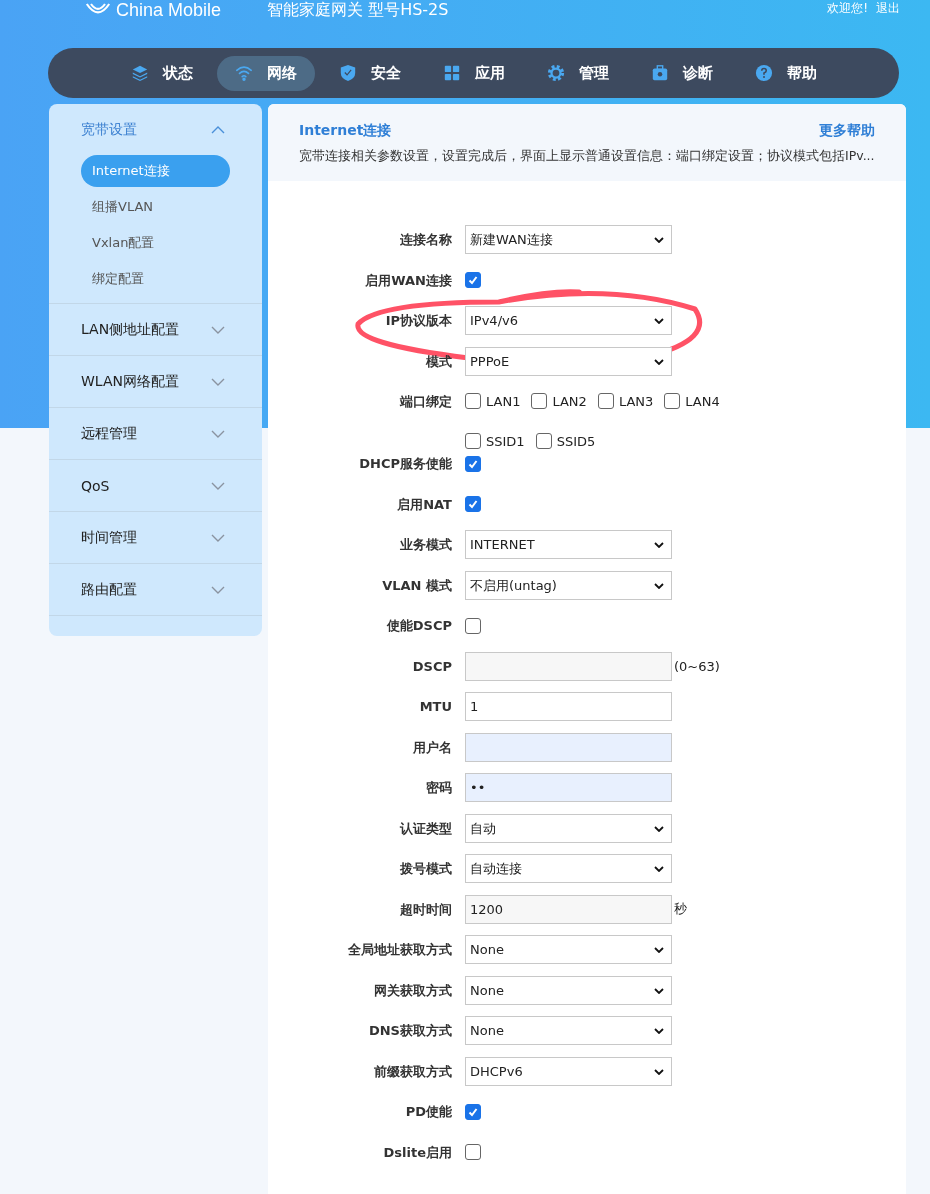  Describe the element at coordinates (425, 869) in the screenshot. I see `field-label: 拨号模式` at that location.